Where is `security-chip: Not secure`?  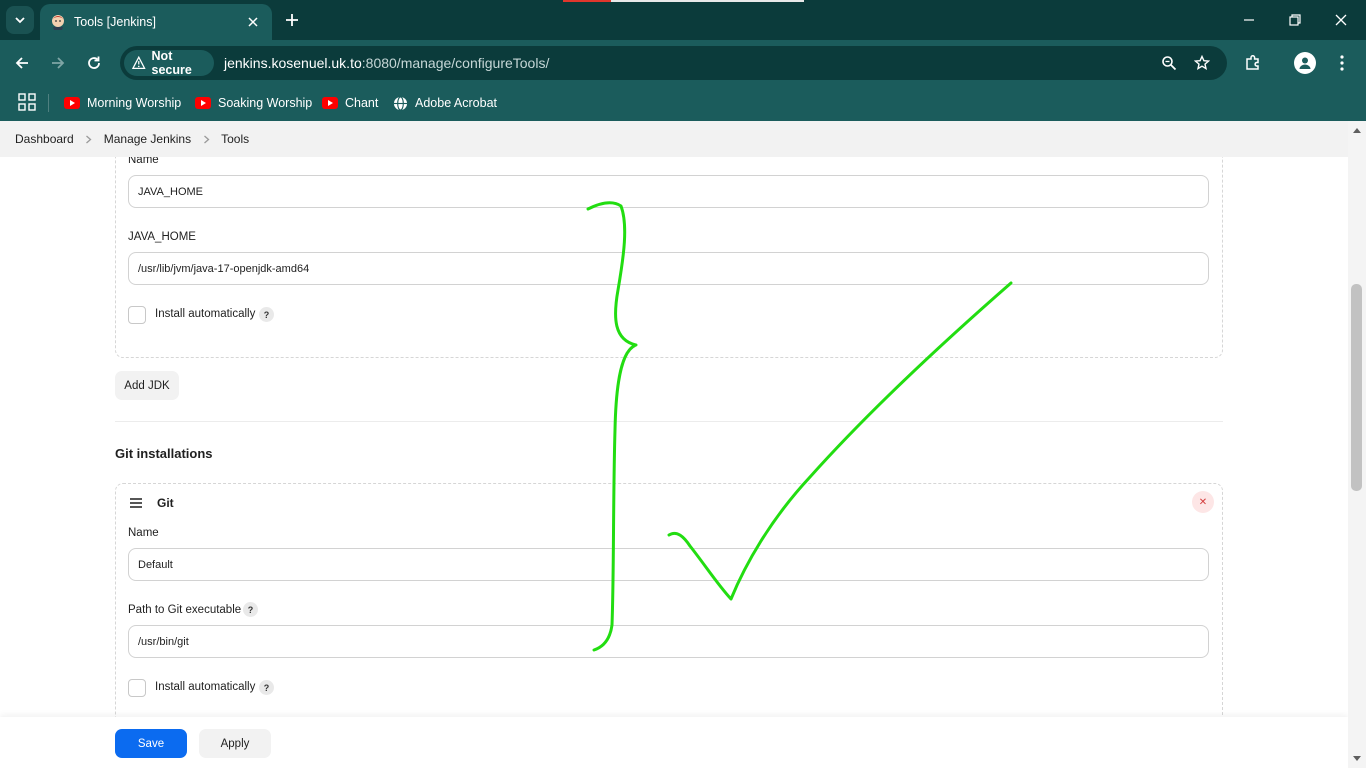 security-chip: Not secure is located at coordinates (169, 63).